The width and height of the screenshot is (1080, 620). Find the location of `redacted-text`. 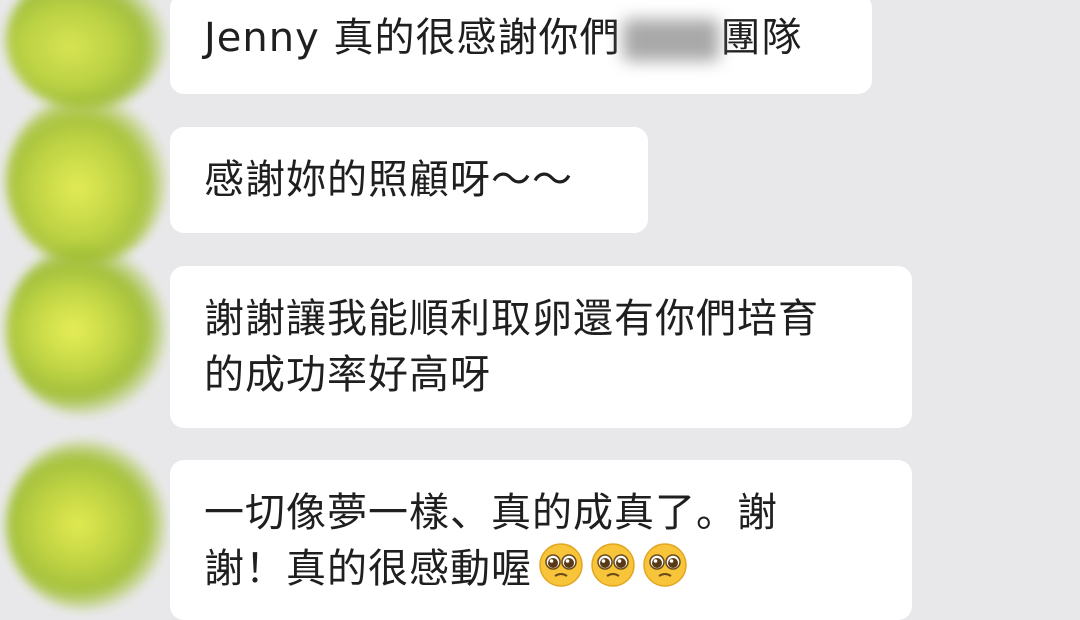

redacted-text is located at coordinates (670, 40).